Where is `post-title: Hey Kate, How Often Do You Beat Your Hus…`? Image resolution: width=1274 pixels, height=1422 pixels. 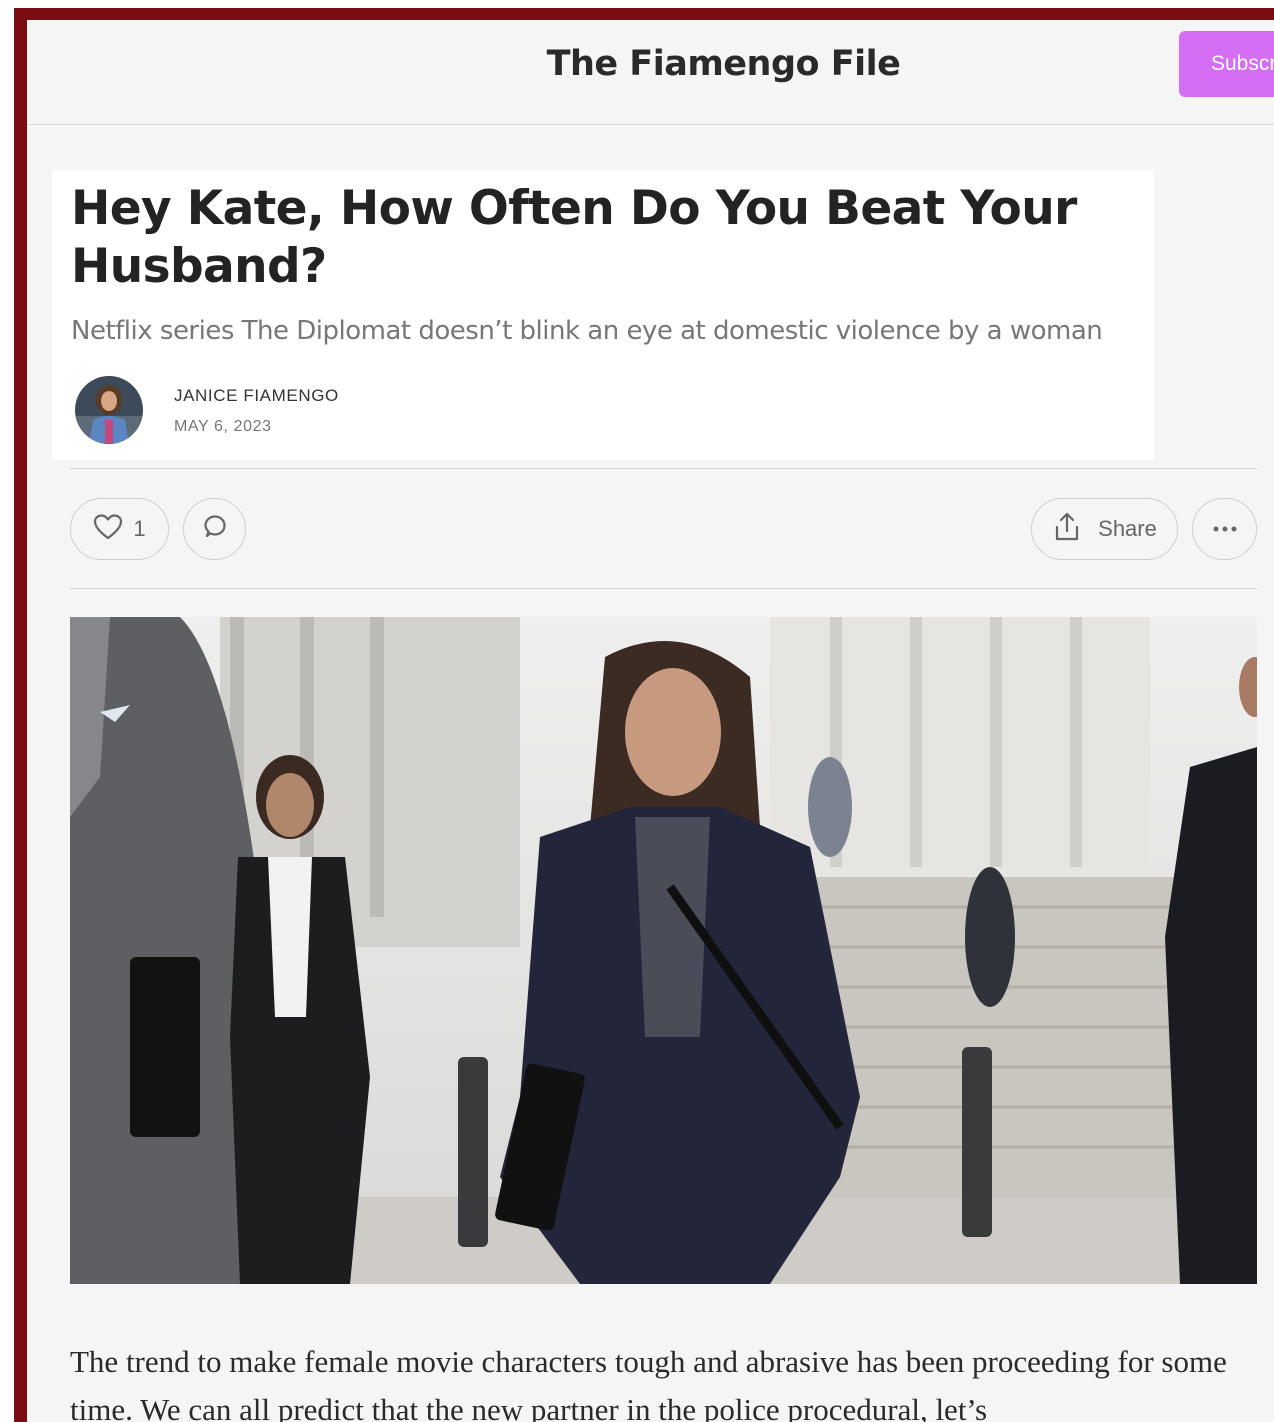
post-title: Hey Kate, How Often Do You Beat Your Hus… is located at coordinates (574, 237).